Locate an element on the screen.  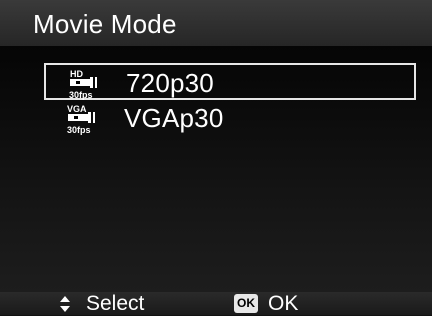
menu-item-label: 720p30 is located at coordinates (170, 83).